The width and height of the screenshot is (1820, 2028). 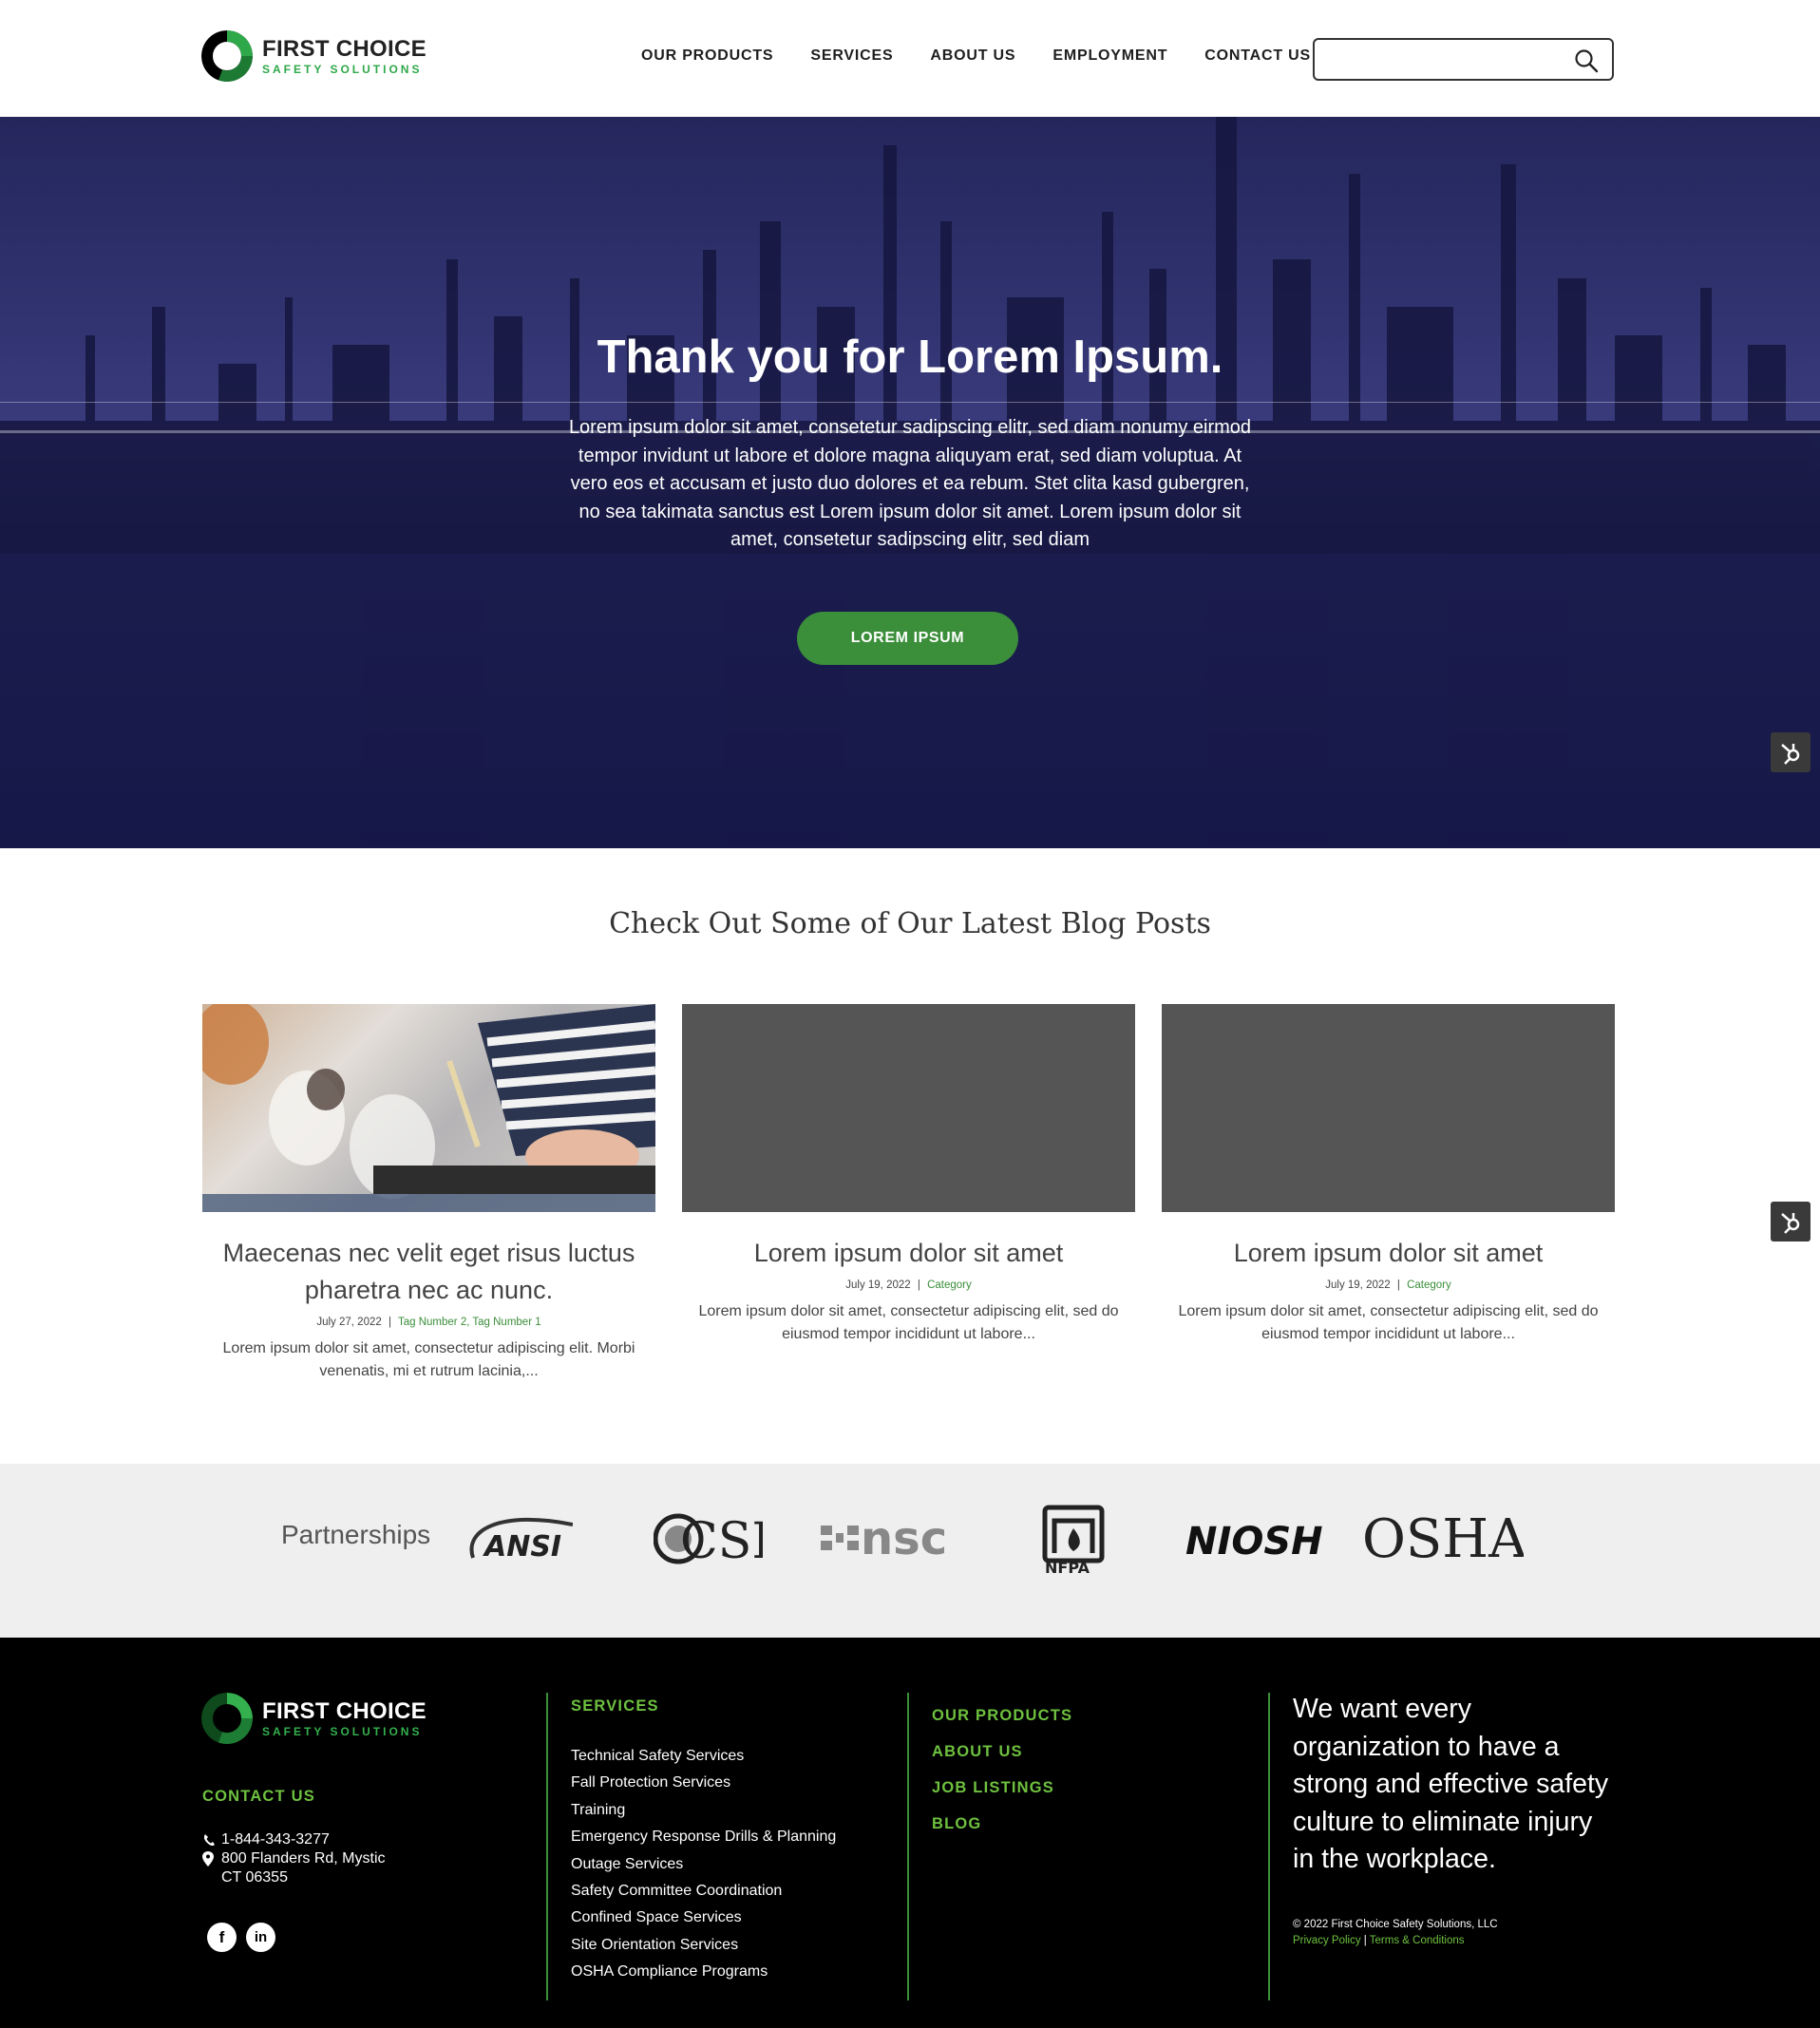 I want to click on footer-service-link: Confined Space Services, so click(x=703, y=1918).